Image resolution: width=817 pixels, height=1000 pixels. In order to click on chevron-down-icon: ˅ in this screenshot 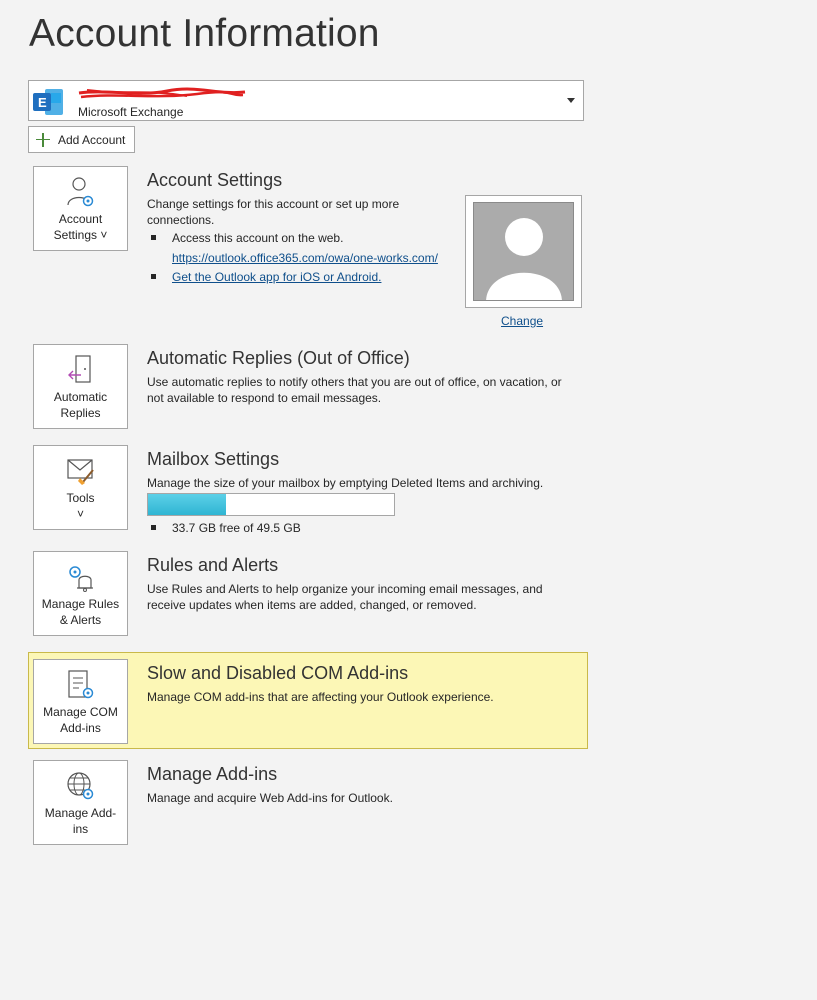, I will do `click(80, 514)`.